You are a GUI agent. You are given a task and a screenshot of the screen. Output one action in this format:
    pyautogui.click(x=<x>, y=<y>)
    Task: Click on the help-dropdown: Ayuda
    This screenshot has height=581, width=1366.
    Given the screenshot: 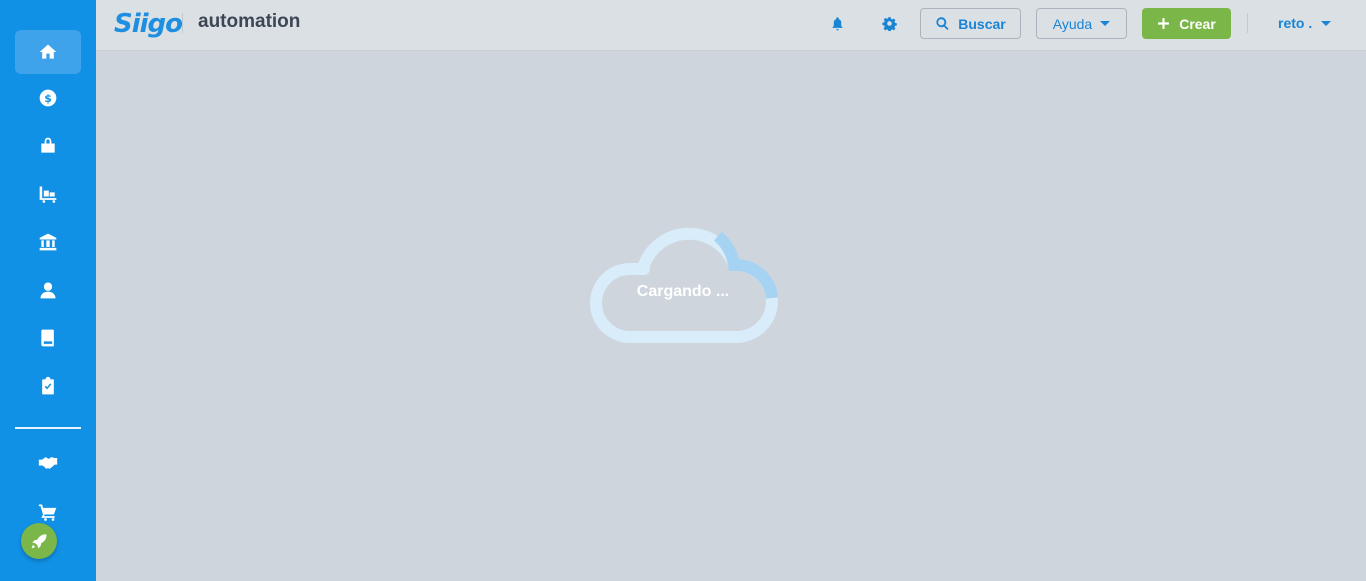 What is the action you would take?
    pyautogui.click(x=1081, y=23)
    